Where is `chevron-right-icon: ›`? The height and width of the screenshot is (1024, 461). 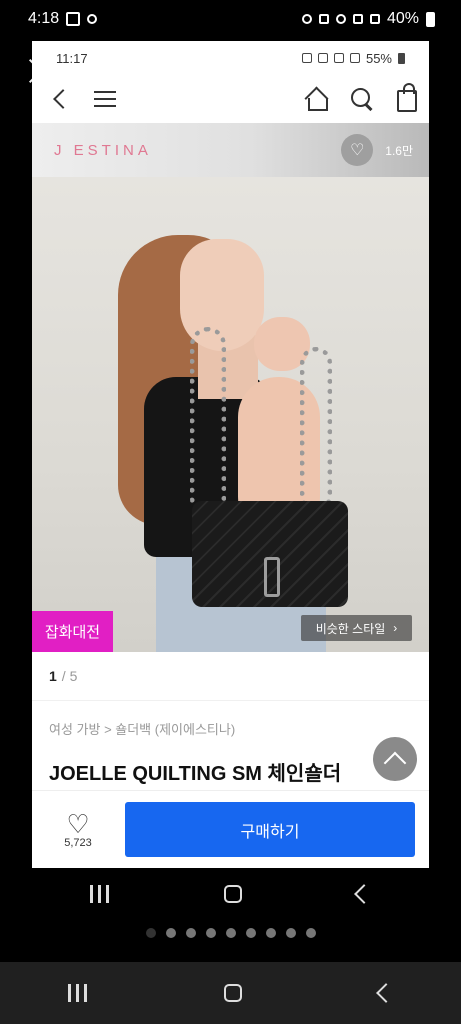 chevron-right-icon: › is located at coordinates (395, 628).